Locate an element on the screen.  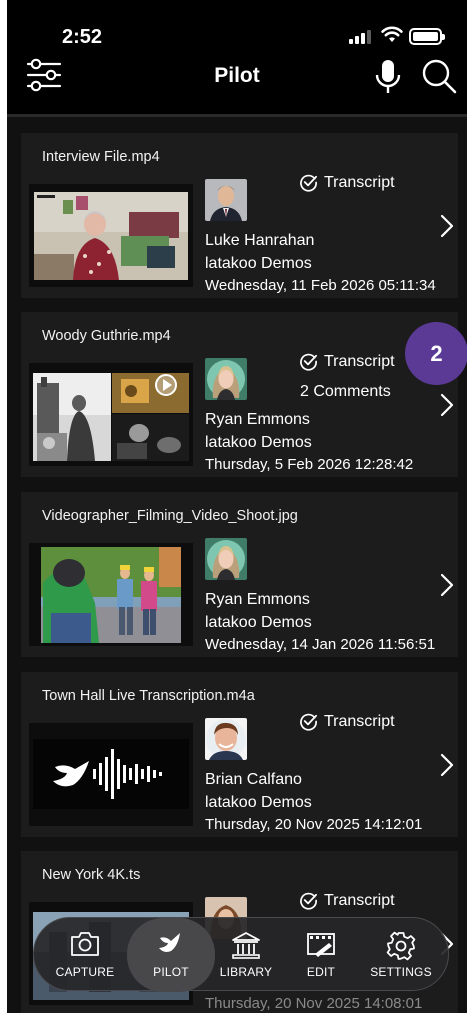
wifi-icon is located at coordinates (392, 34).